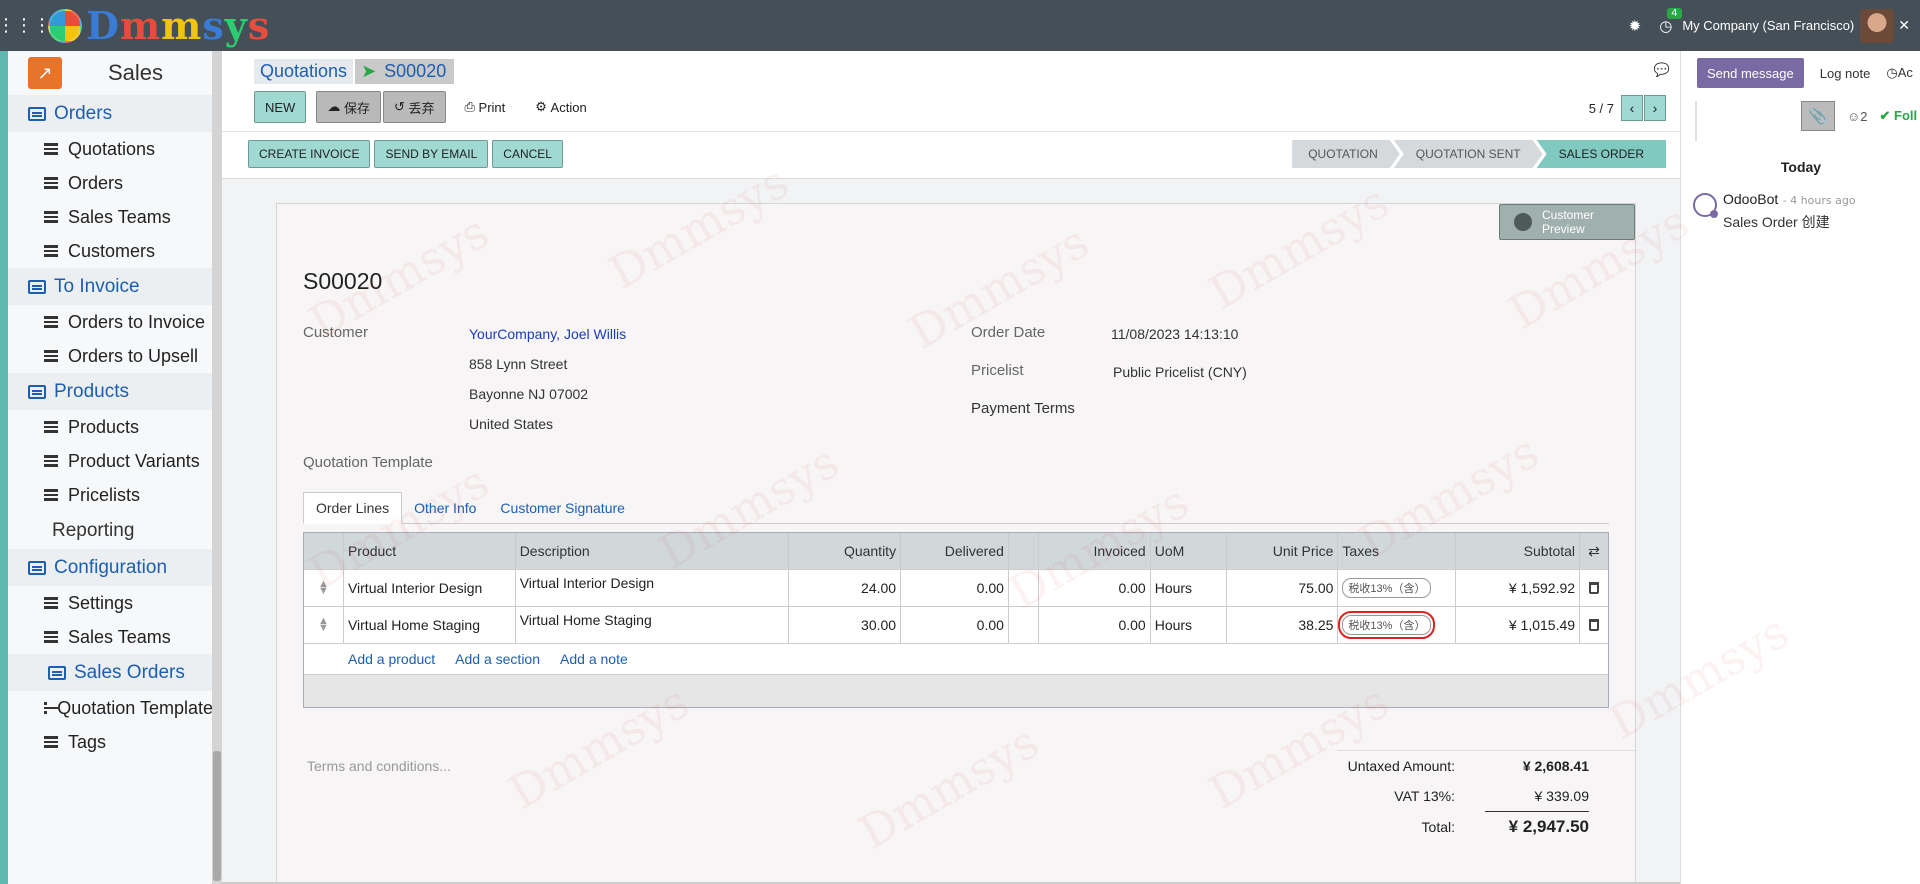  Describe the element at coordinates (653, 551) in the screenshot. I see `col-description: Description` at that location.